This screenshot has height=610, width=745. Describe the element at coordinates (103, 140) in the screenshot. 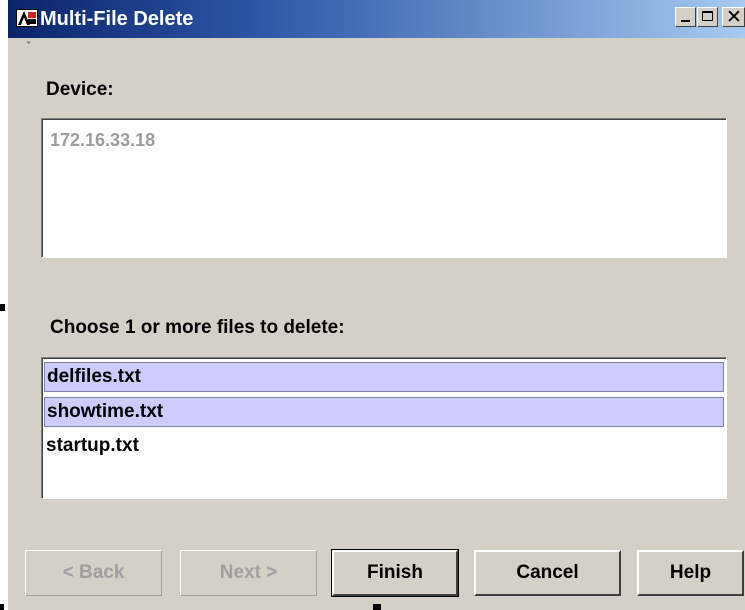

I see `device-value: 172.16.33.18` at that location.